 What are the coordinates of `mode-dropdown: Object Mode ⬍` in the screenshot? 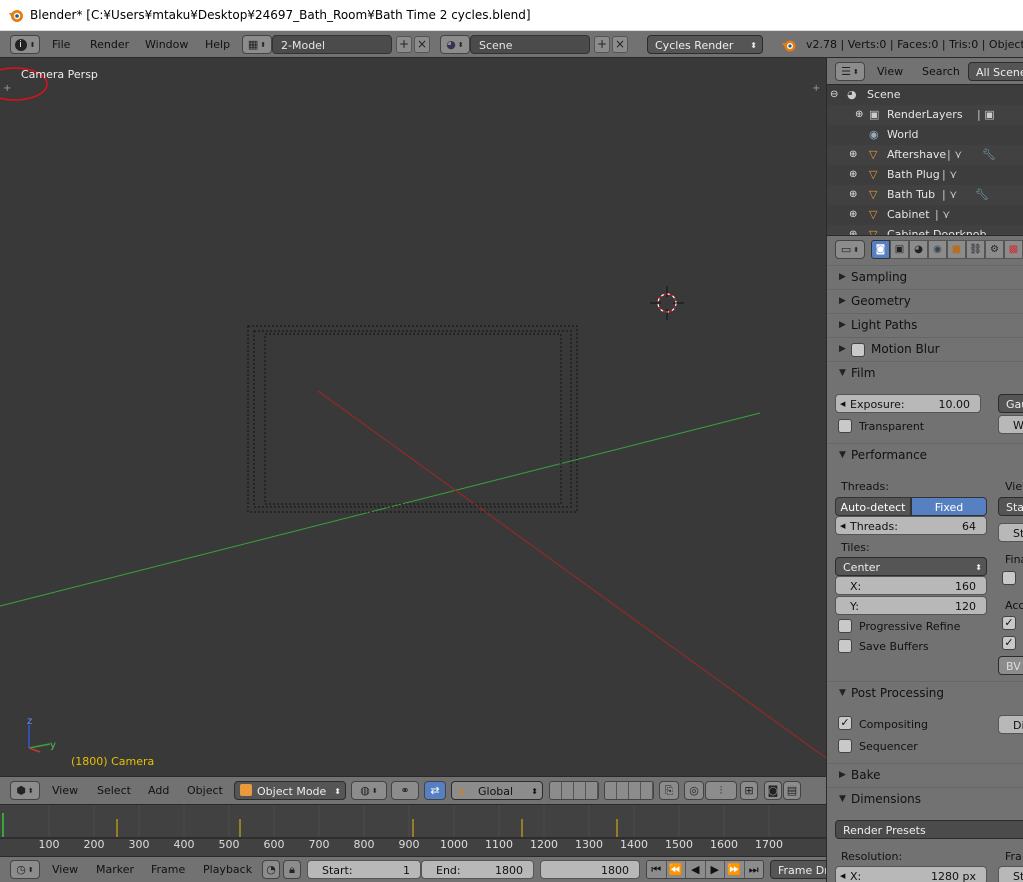 It's located at (290, 790).